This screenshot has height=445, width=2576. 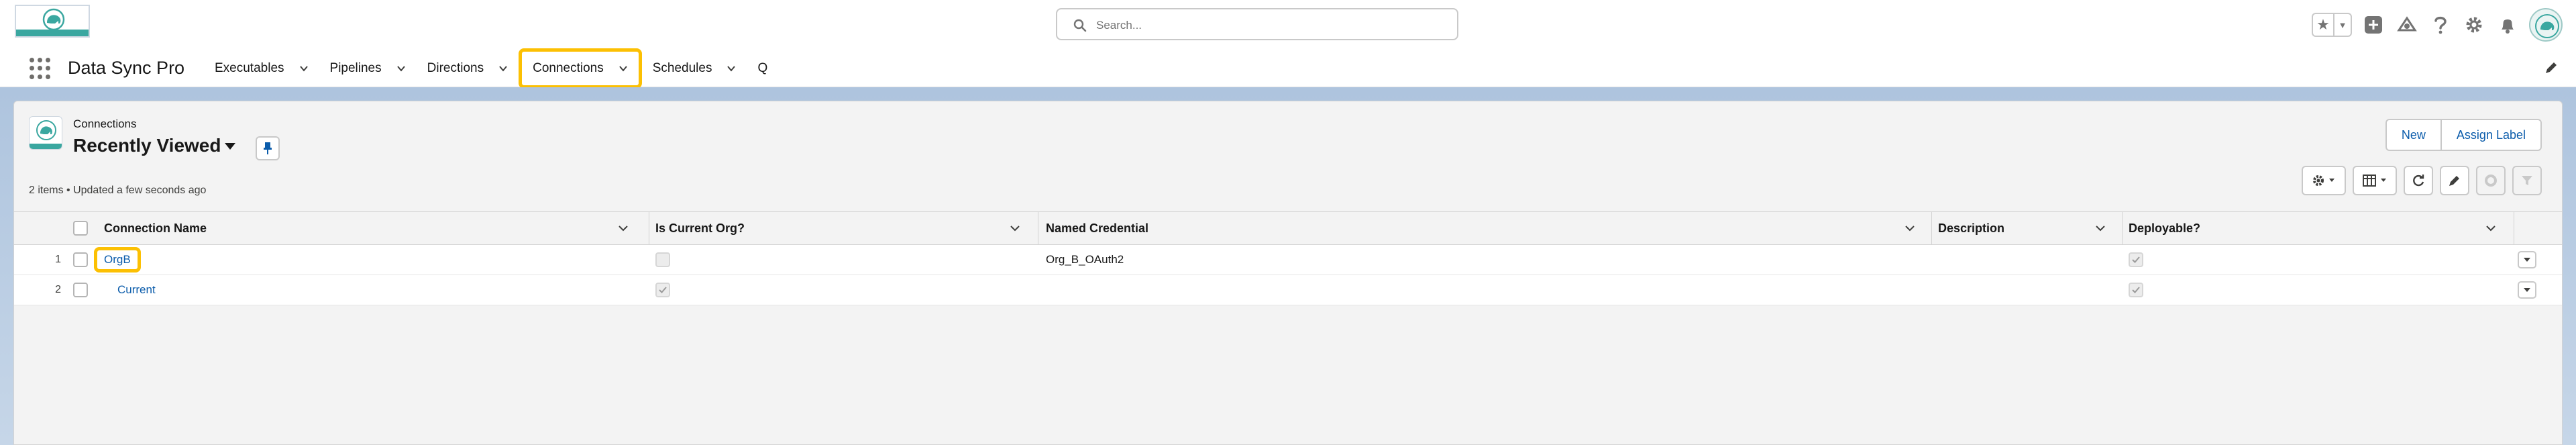 I want to click on nav-tab-q: Q, so click(x=762, y=68).